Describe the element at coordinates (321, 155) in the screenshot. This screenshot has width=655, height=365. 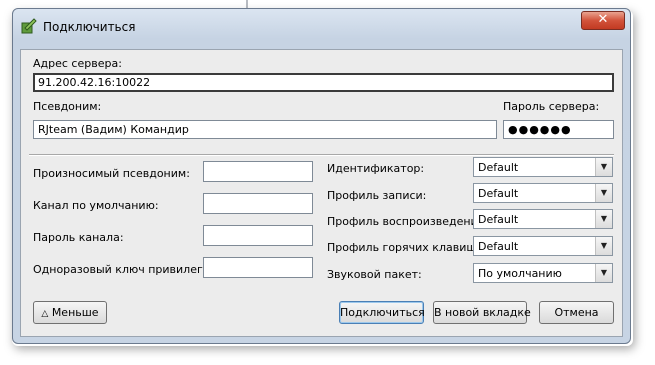
I see `section-divider` at that location.